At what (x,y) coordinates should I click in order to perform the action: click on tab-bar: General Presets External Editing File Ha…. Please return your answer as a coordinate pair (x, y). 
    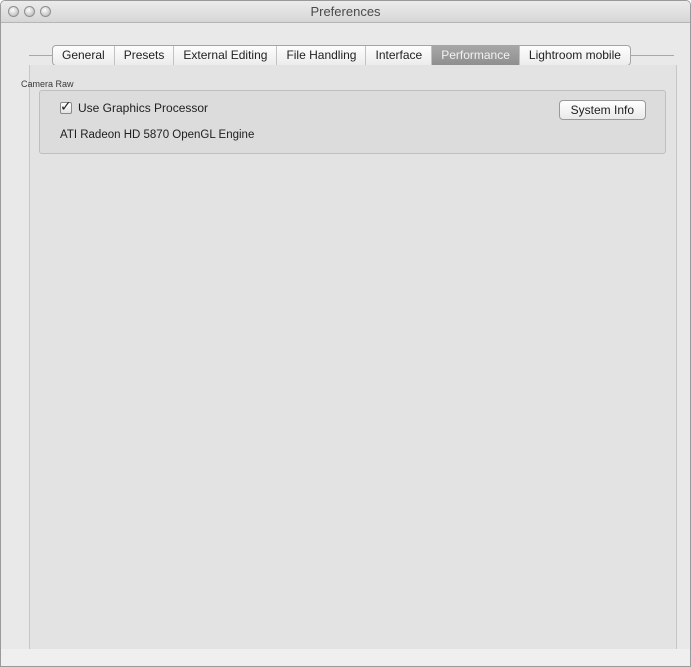
    Looking at the image, I should click on (341, 55).